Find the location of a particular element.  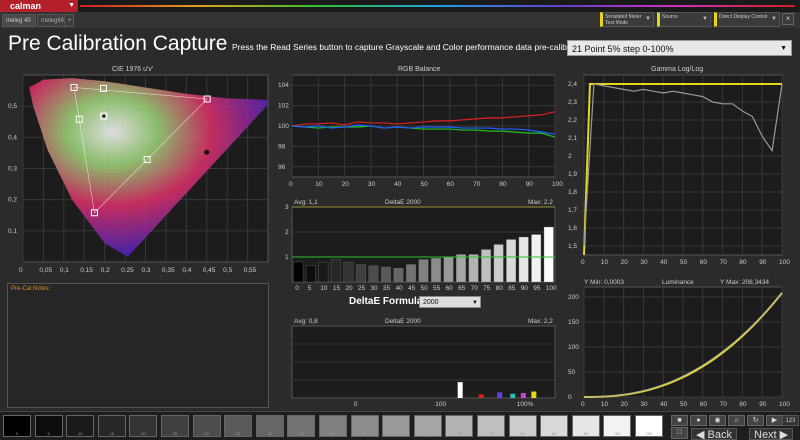

app-logo: calman ▼ is located at coordinates (39, 6).